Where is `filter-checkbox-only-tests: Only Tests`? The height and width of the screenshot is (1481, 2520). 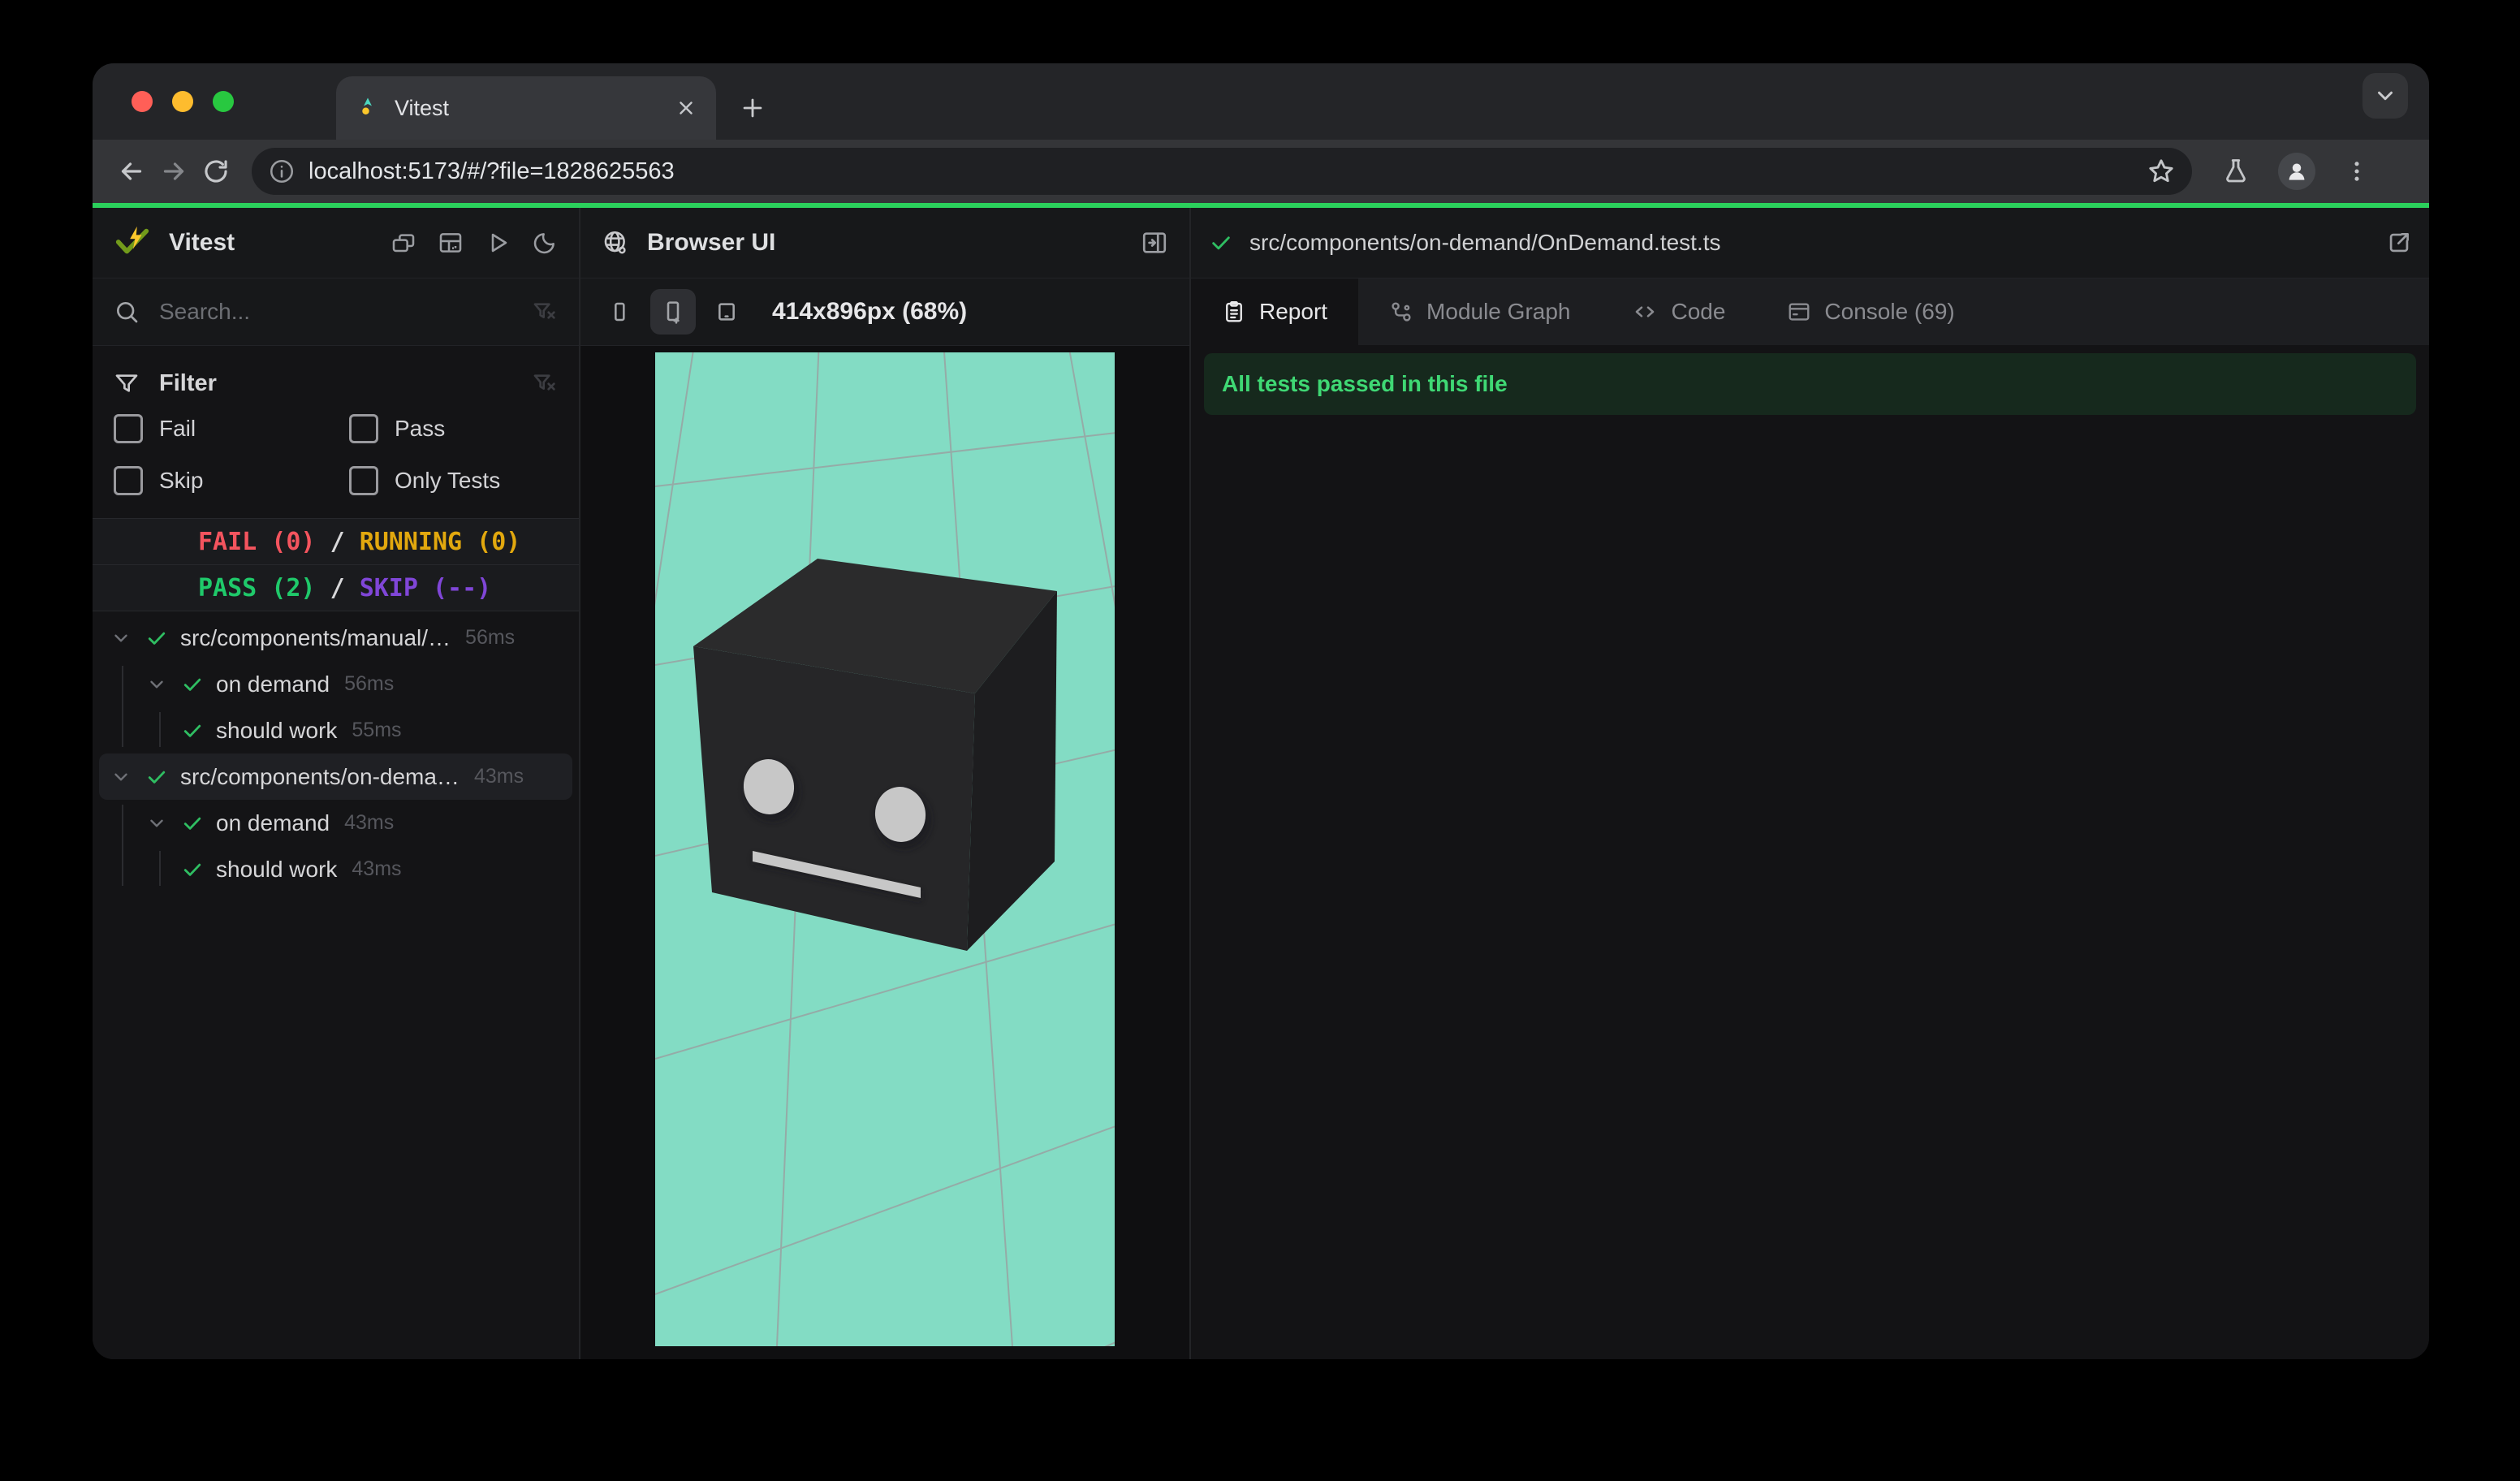 filter-checkbox-only-tests: Only Tests is located at coordinates (454, 480).